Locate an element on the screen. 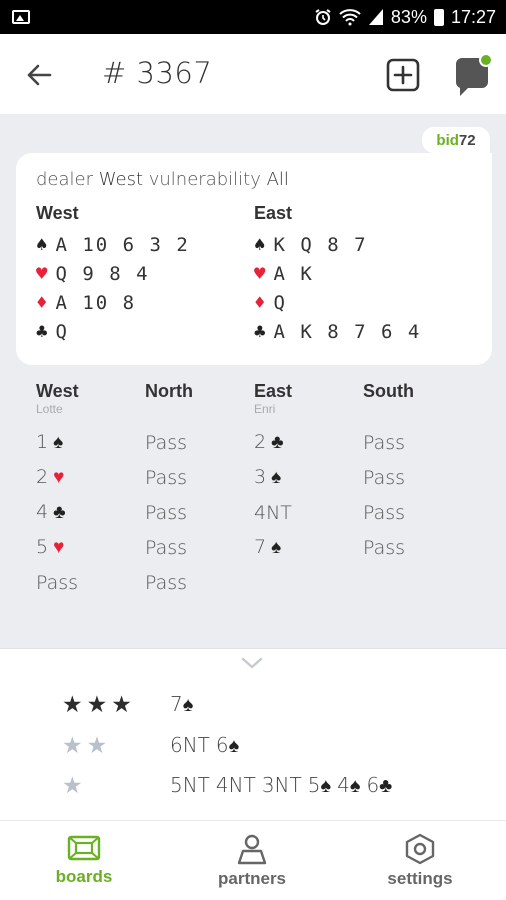  bid-level: 2 is located at coordinates (260, 442).